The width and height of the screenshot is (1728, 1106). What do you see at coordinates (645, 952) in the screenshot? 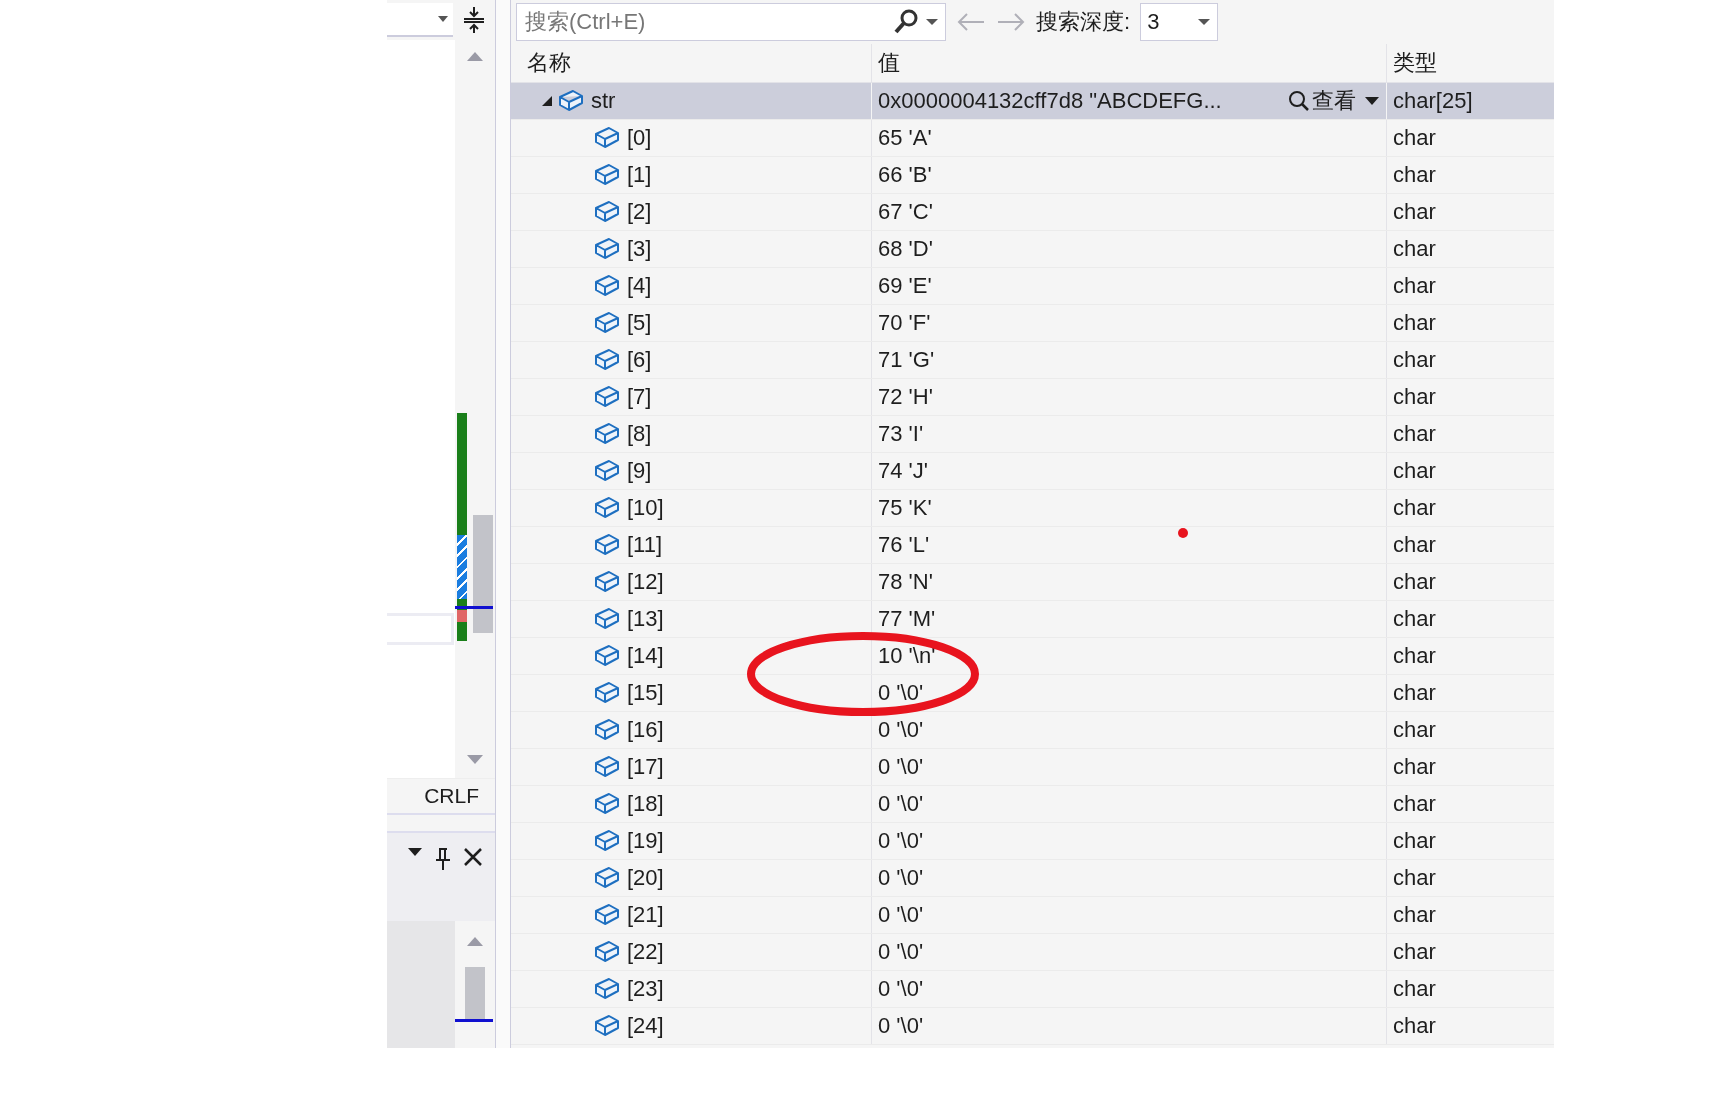
I see `variable-name: [22]` at bounding box center [645, 952].